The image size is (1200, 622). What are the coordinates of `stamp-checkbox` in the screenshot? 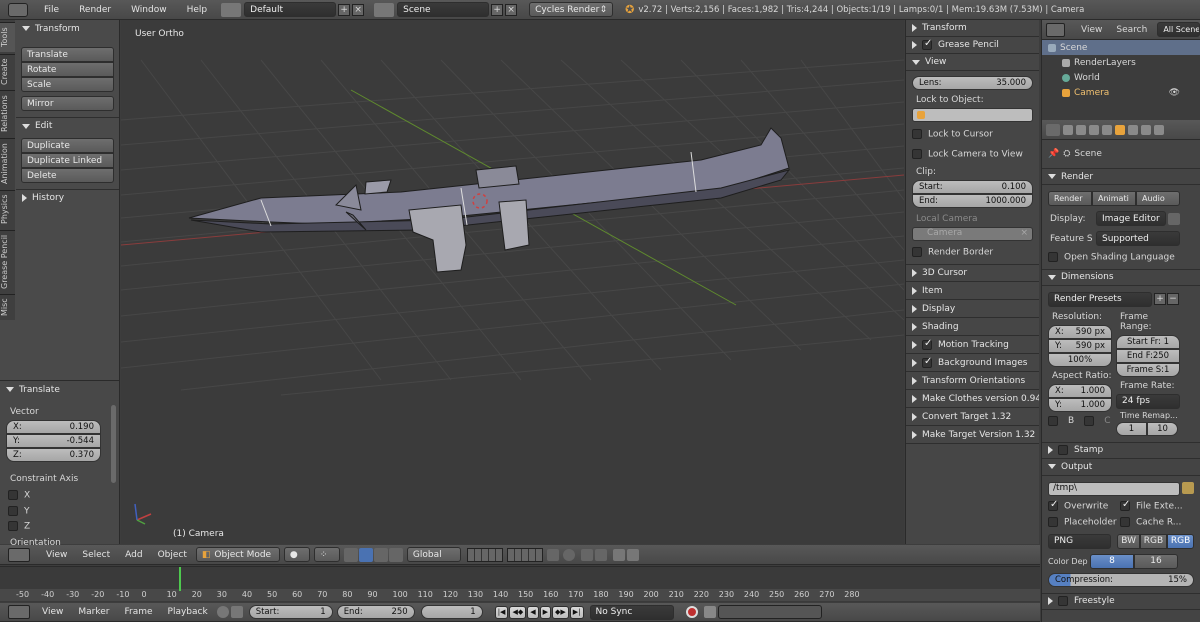 It's located at (1063, 450).